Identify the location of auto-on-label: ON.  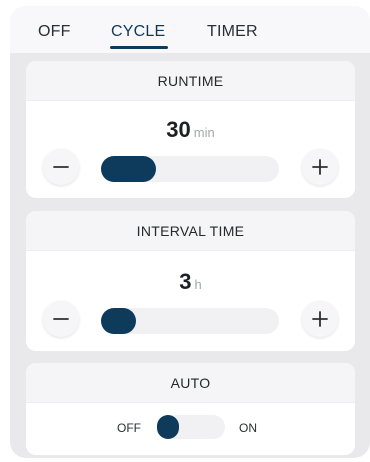
(248, 428).